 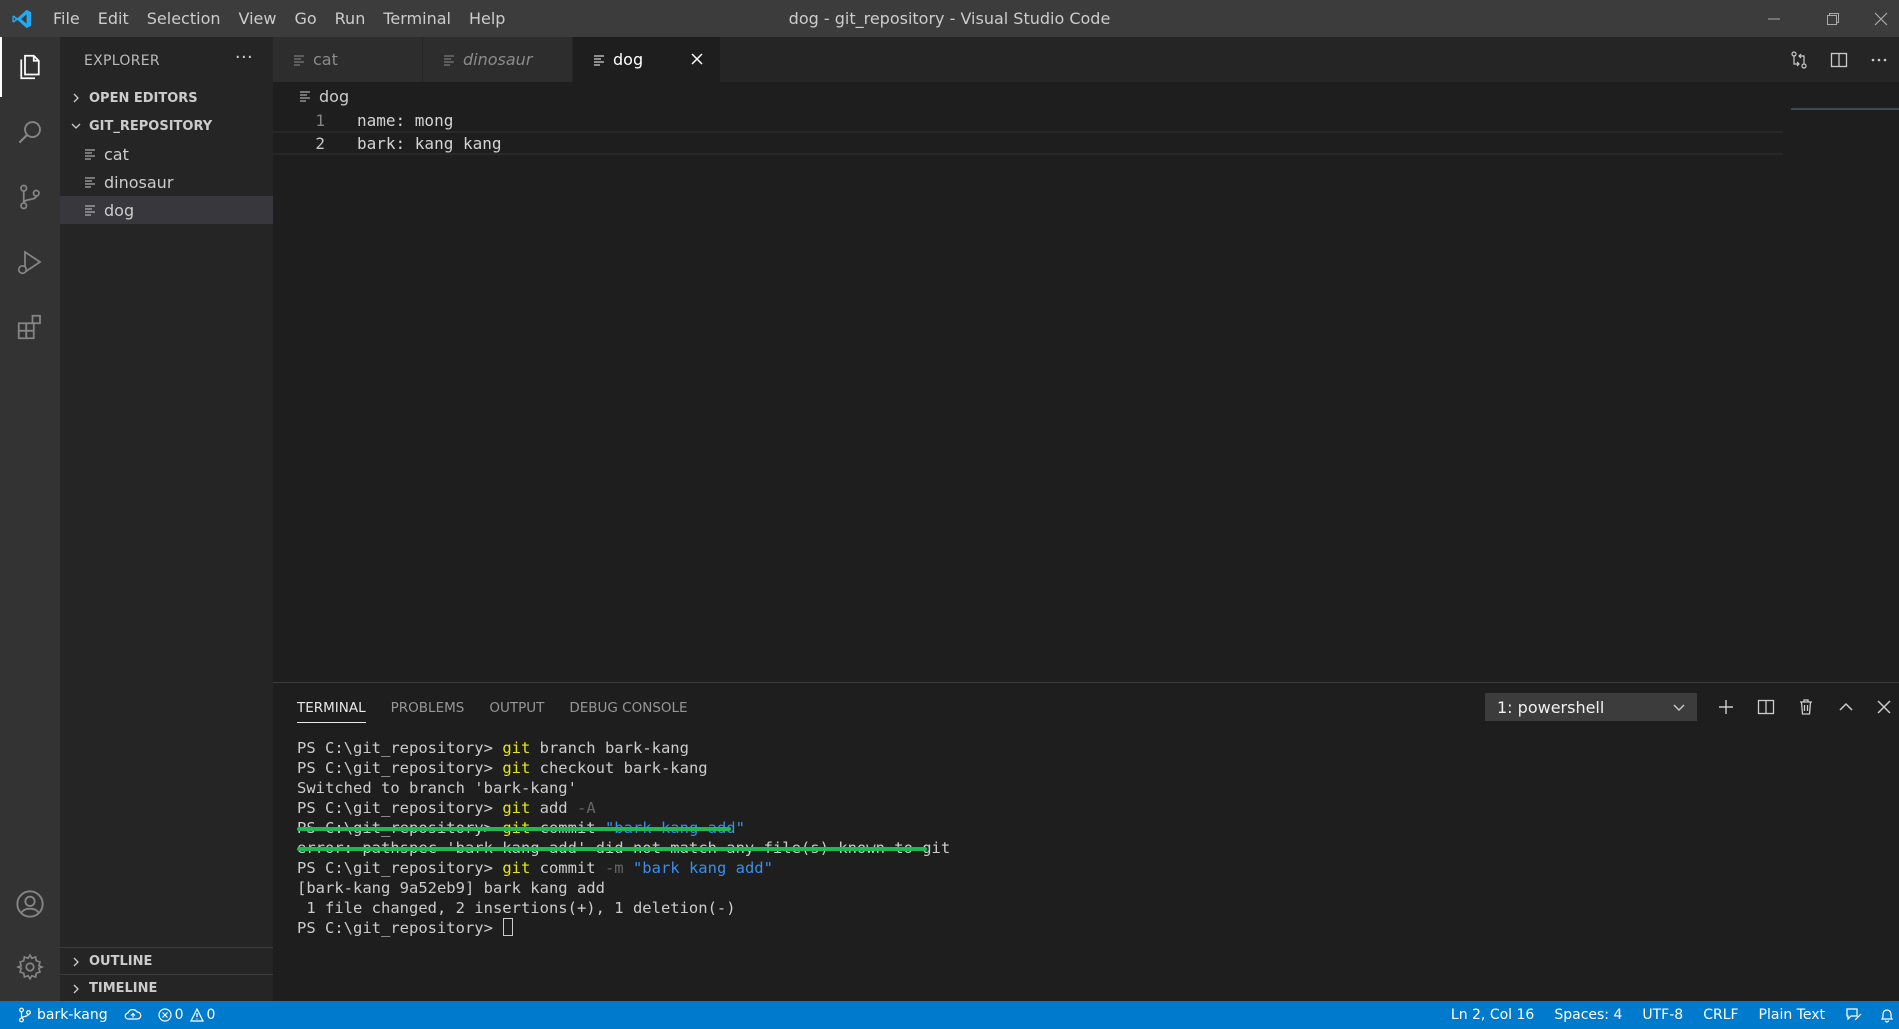 What do you see at coordinates (58, 1015) in the screenshot?
I see `branch-indicator: bark-kang` at bounding box center [58, 1015].